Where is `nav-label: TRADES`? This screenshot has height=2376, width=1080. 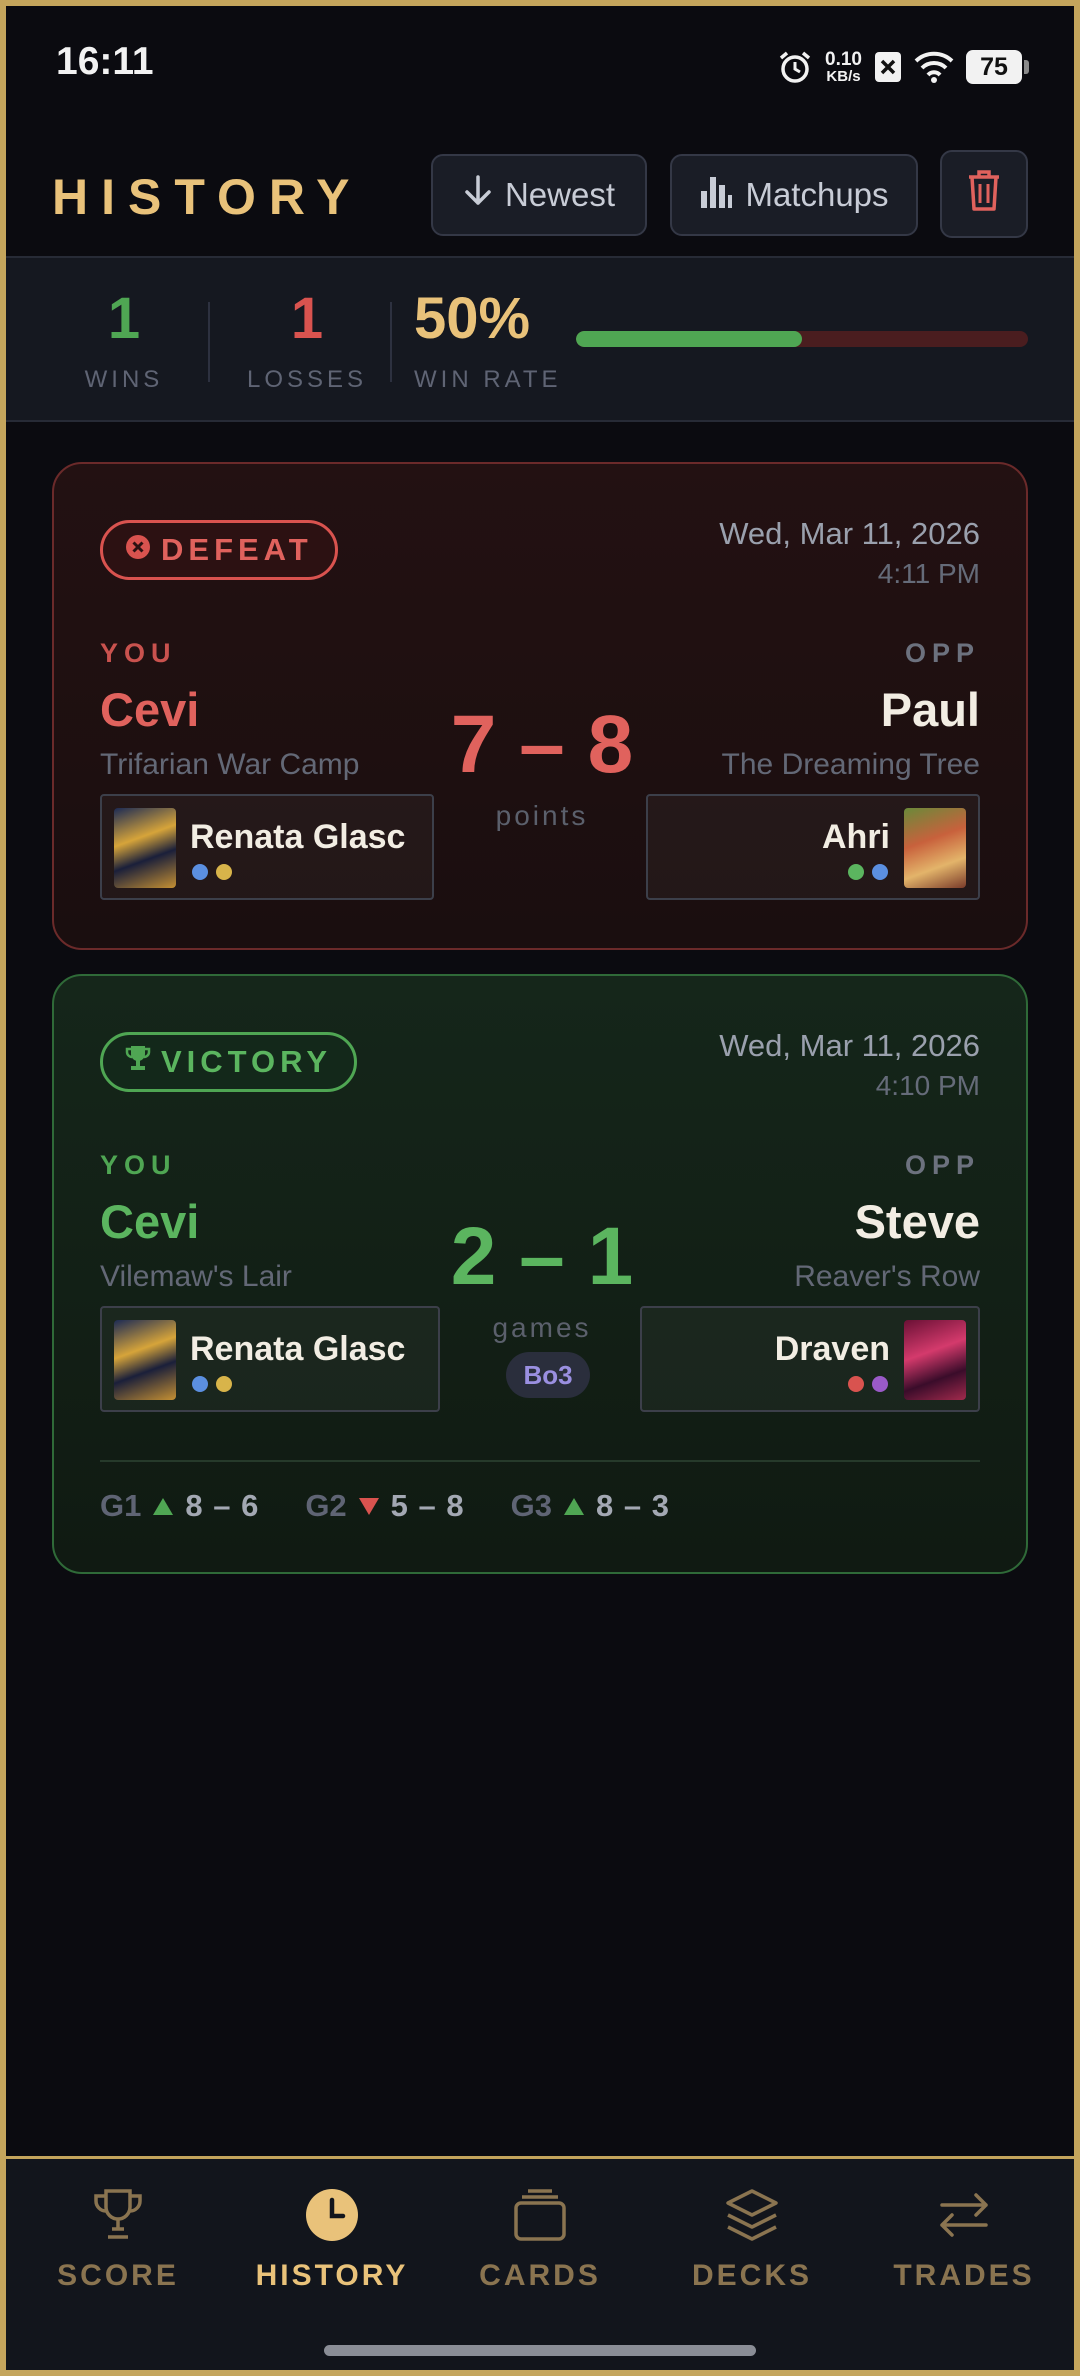 nav-label: TRADES is located at coordinates (964, 2275).